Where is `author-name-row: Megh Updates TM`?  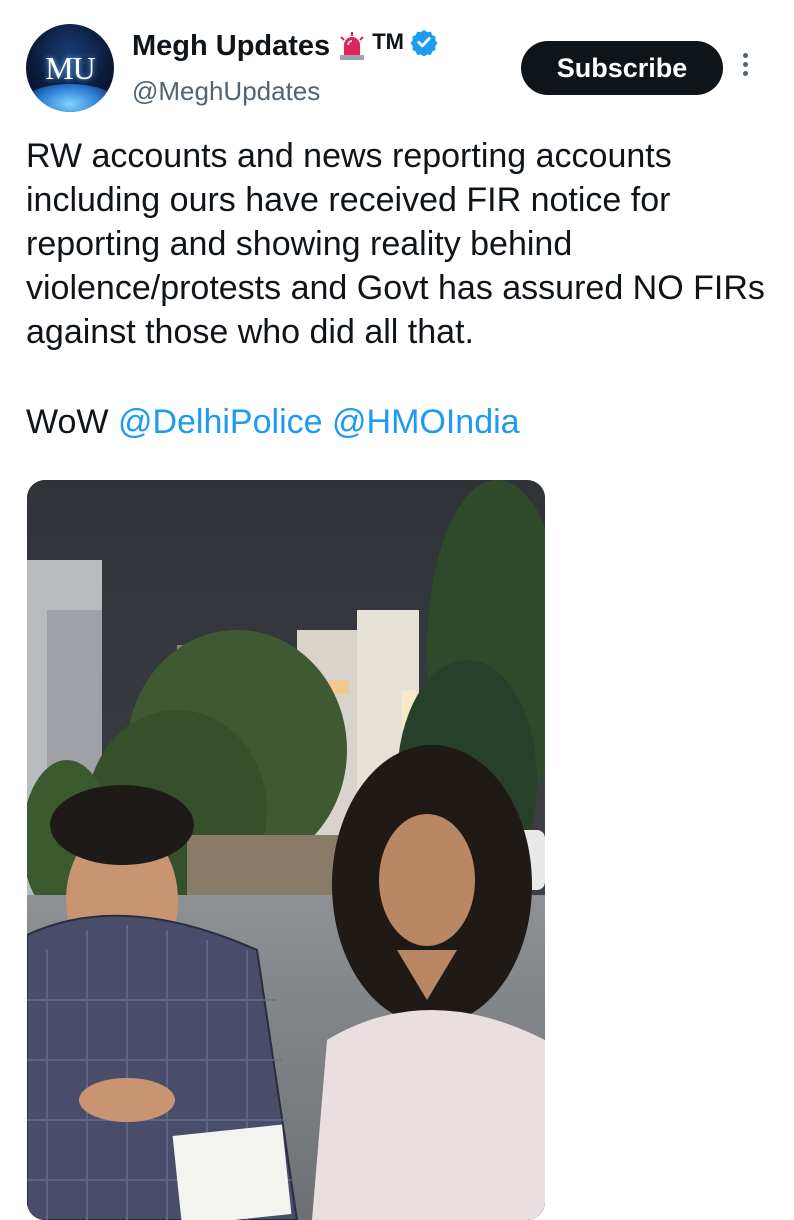 author-name-row: Megh Updates TM is located at coordinates (285, 46).